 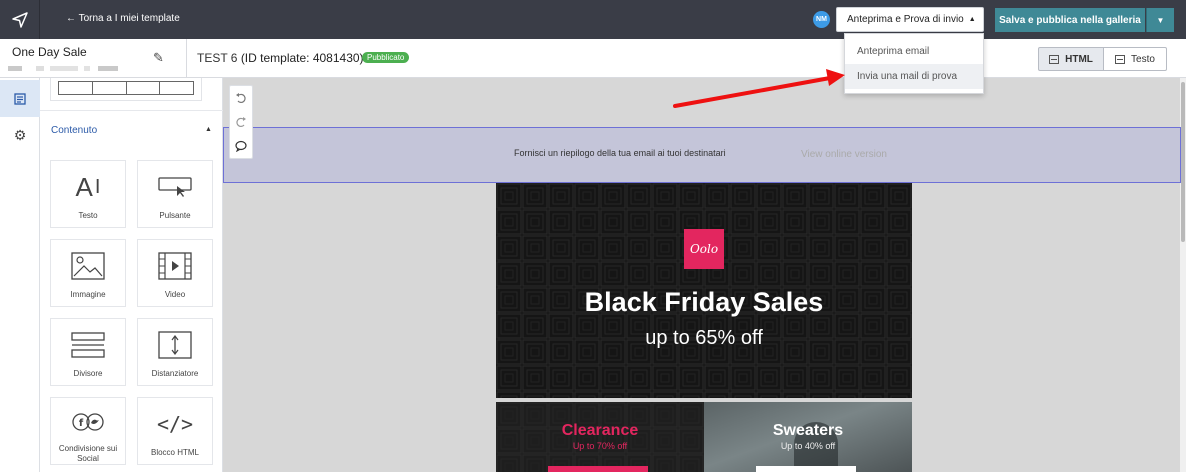 I want to click on tile-html-block: </> Blocco HTML, so click(x=175, y=431).